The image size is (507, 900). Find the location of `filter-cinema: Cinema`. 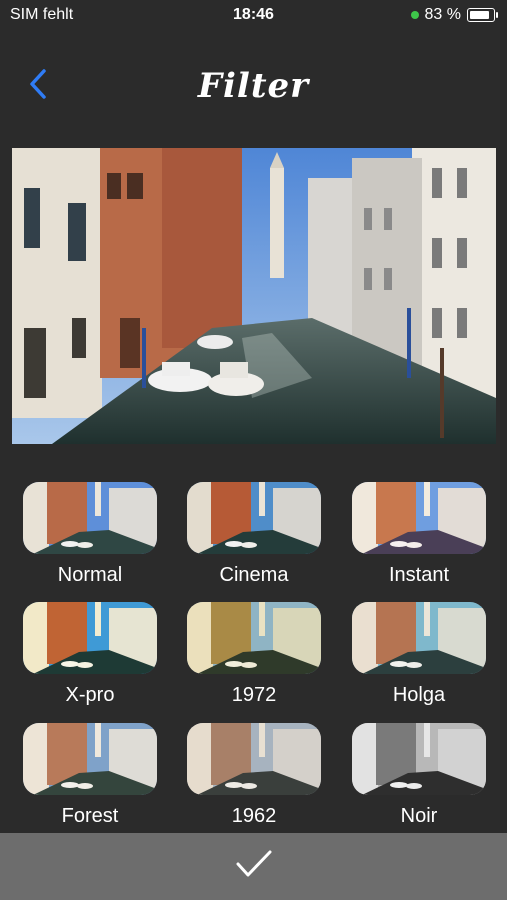

filter-cinema: Cinema is located at coordinates (254, 534).